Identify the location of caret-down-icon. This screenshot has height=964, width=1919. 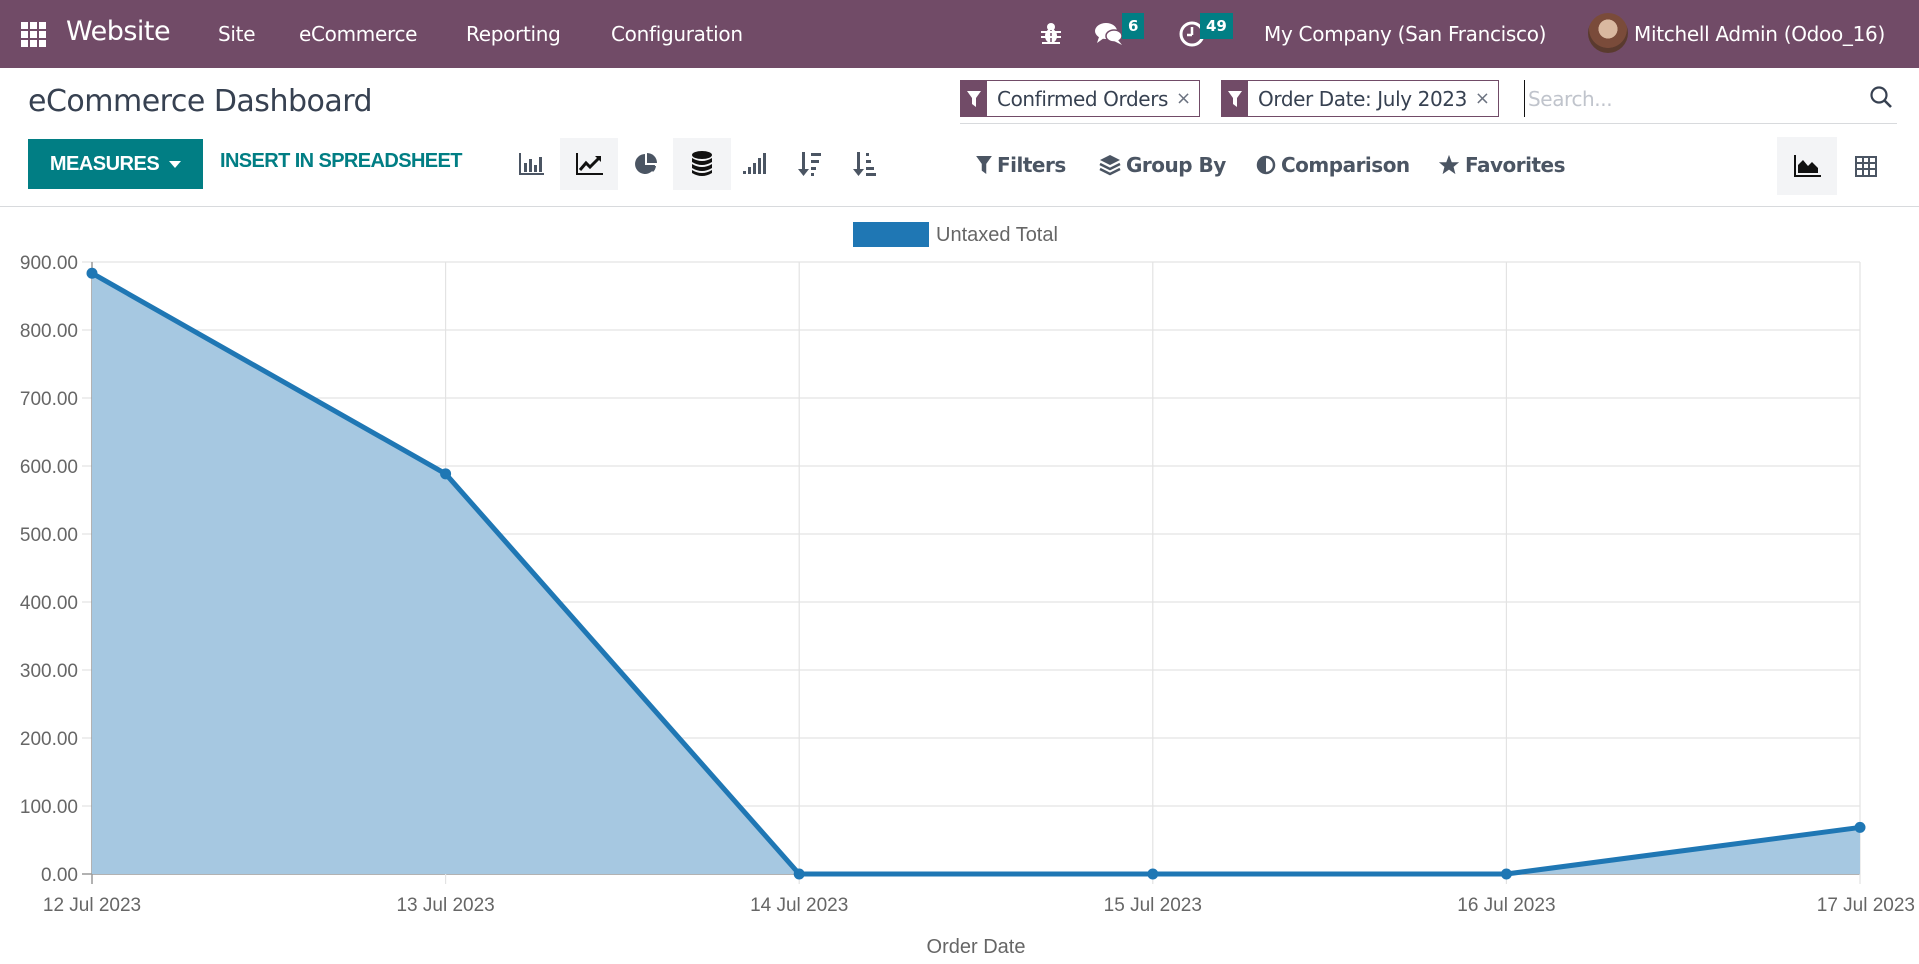
(175, 164).